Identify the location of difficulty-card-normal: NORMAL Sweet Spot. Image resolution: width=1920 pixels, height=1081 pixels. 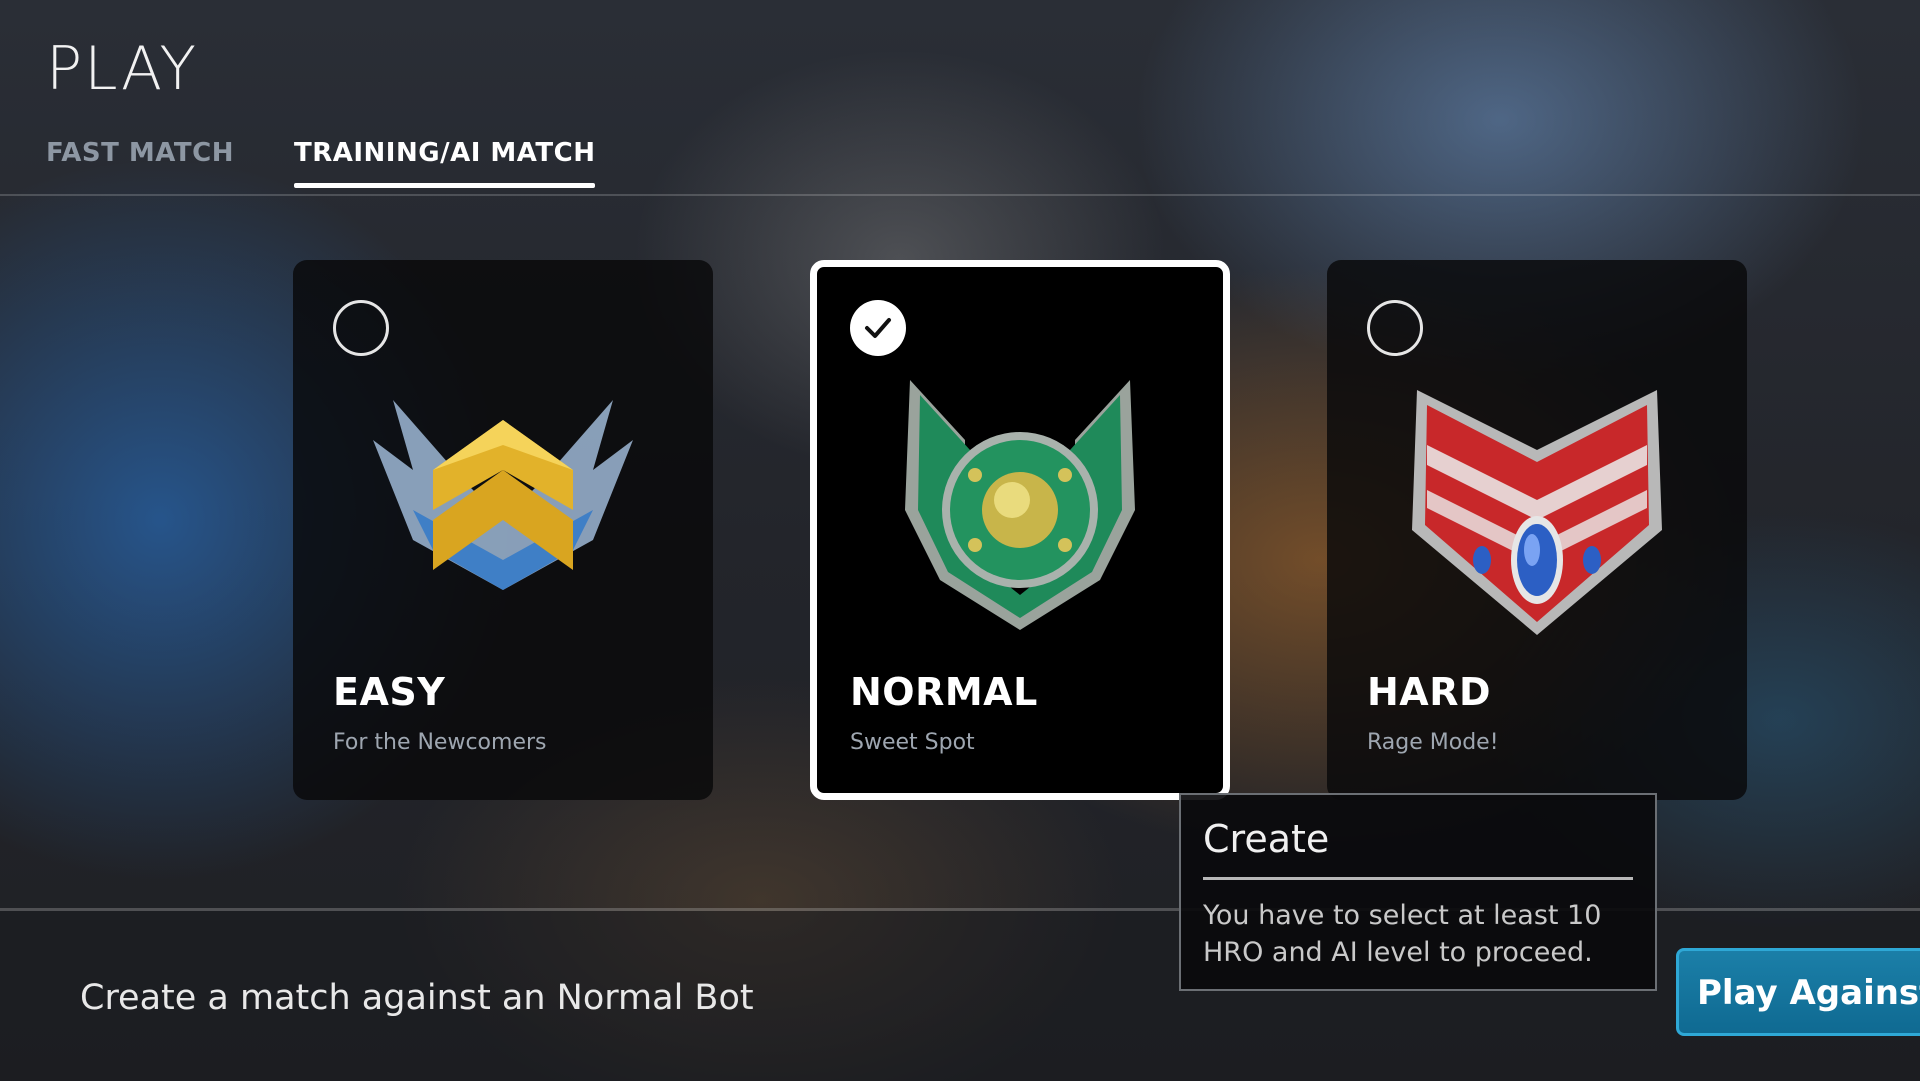
(1020, 530).